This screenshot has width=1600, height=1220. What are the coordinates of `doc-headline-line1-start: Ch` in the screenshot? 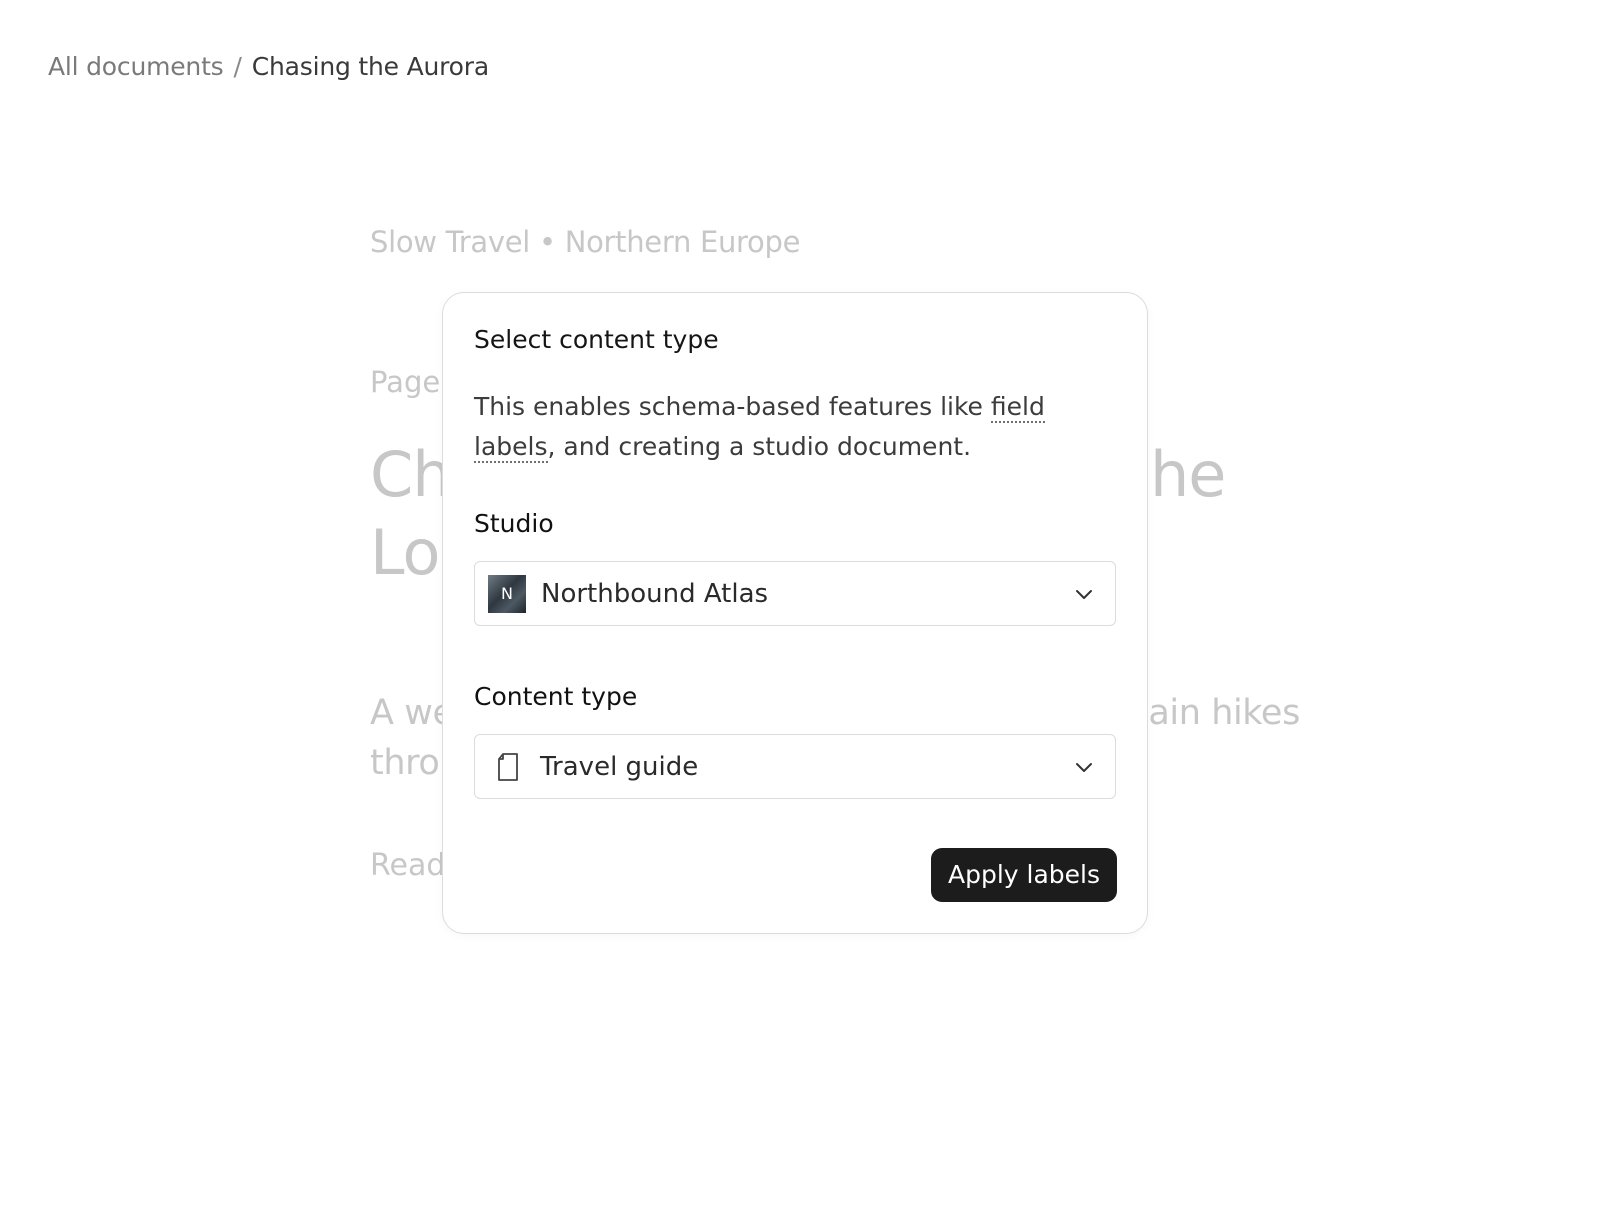 It's located at (411, 474).